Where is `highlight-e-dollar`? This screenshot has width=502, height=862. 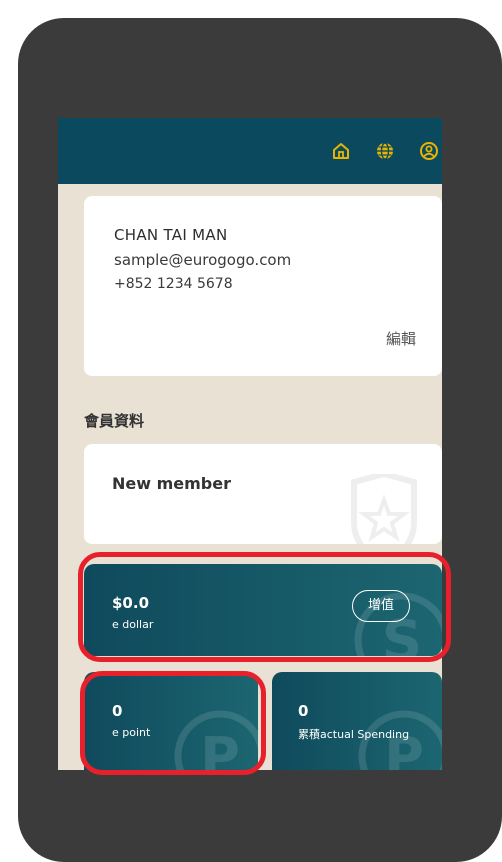
highlight-e-dollar is located at coordinates (264, 607).